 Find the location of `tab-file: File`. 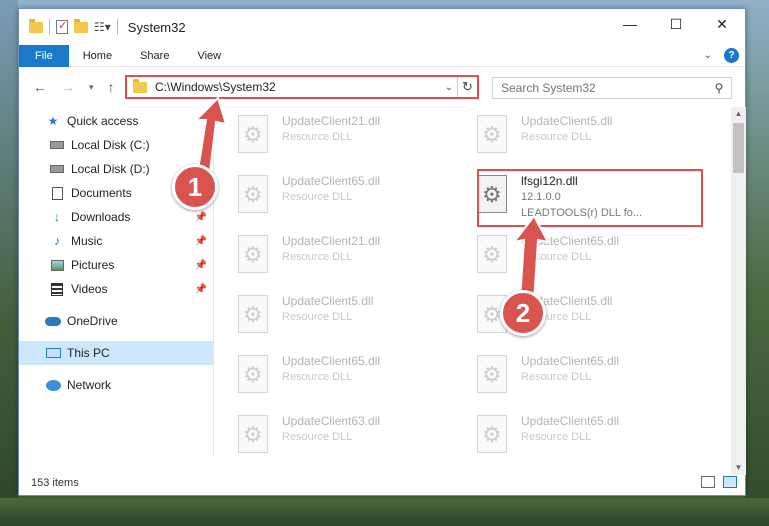

tab-file: File is located at coordinates (44, 55).